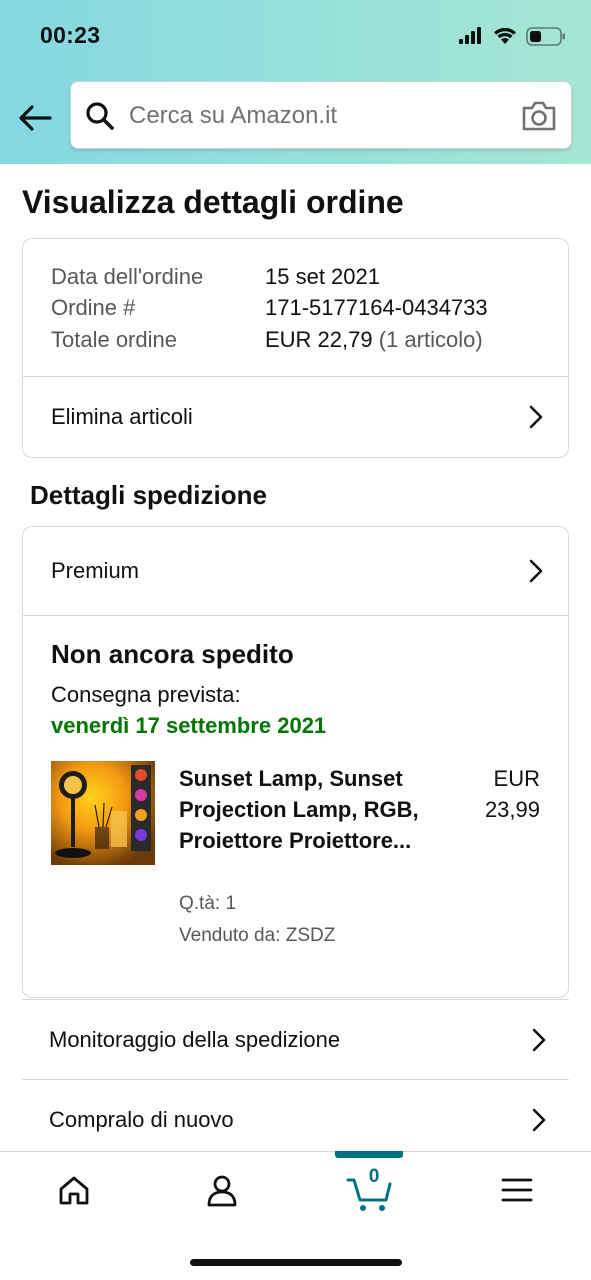 This screenshot has height=1280, width=591. What do you see at coordinates (122, 416) in the screenshot?
I see `remove-items-label: Elimina articoli` at bounding box center [122, 416].